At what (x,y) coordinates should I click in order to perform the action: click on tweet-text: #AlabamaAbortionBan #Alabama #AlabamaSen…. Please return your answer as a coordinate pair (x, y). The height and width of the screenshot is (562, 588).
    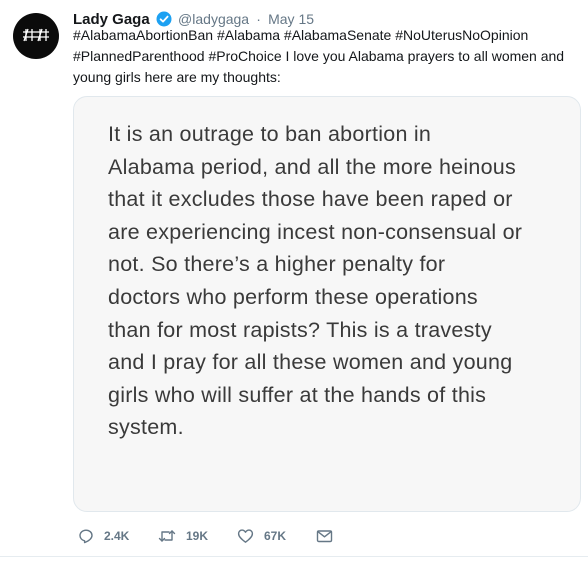
    Looking at the image, I should click on (319, 56).